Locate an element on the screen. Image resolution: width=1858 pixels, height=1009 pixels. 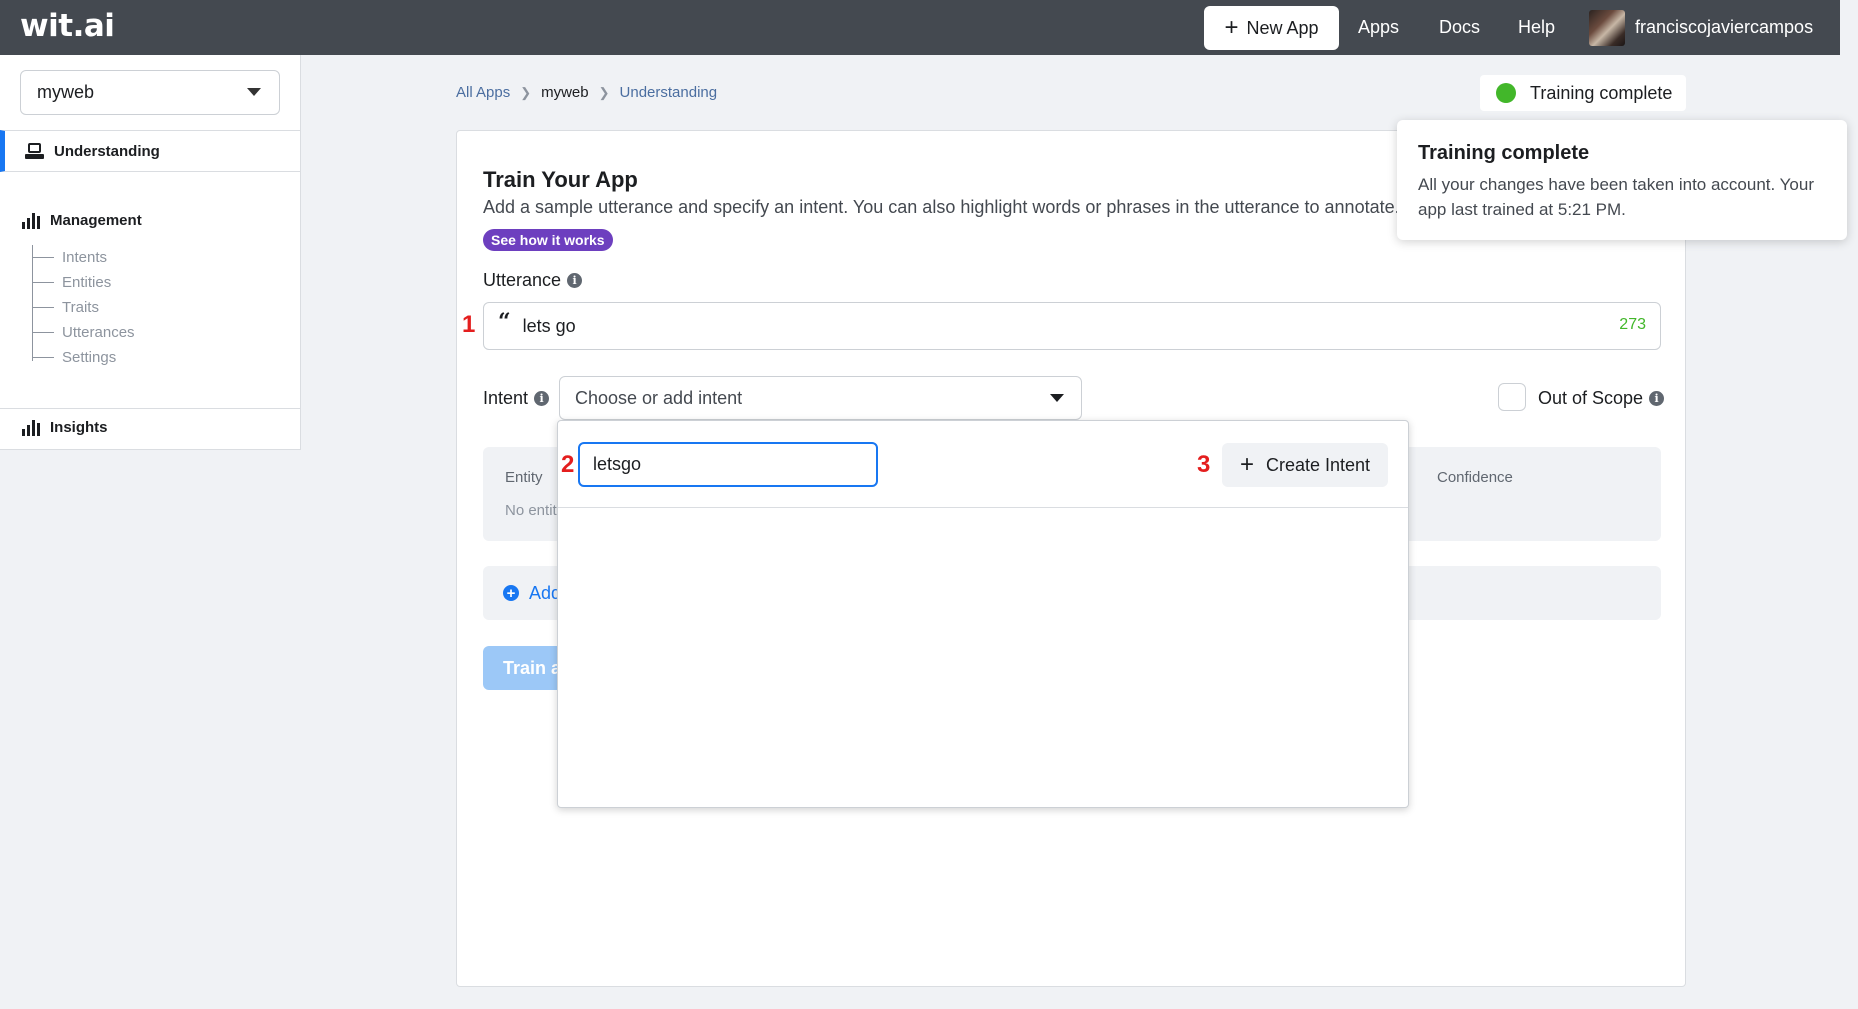
user-avatar is located at coordinates (1607, 28).